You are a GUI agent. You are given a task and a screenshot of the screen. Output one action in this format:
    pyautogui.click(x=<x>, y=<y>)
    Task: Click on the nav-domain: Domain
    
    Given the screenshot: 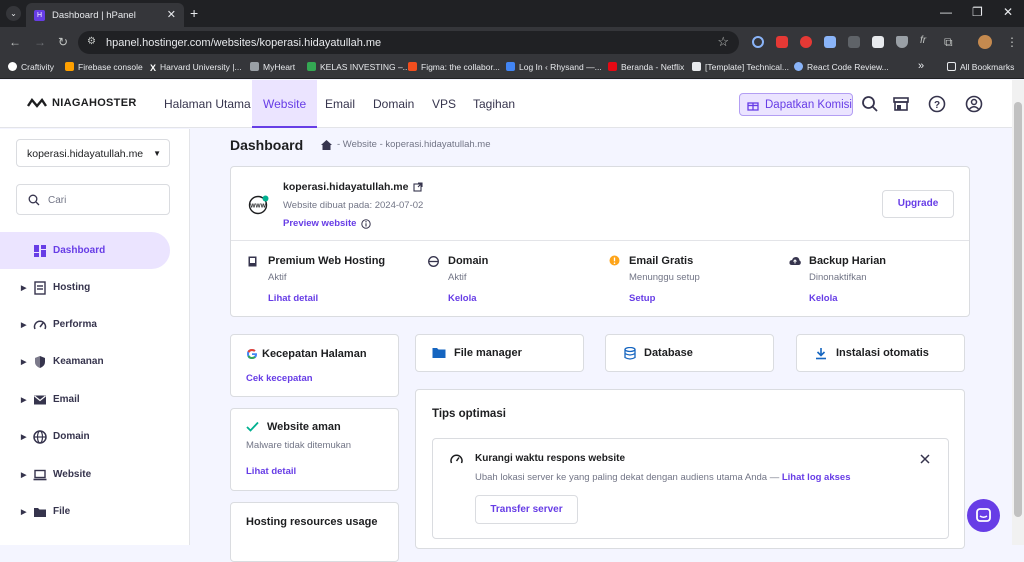 What is the action you would take?
    pyautogui.click(x=393, y=104)
    